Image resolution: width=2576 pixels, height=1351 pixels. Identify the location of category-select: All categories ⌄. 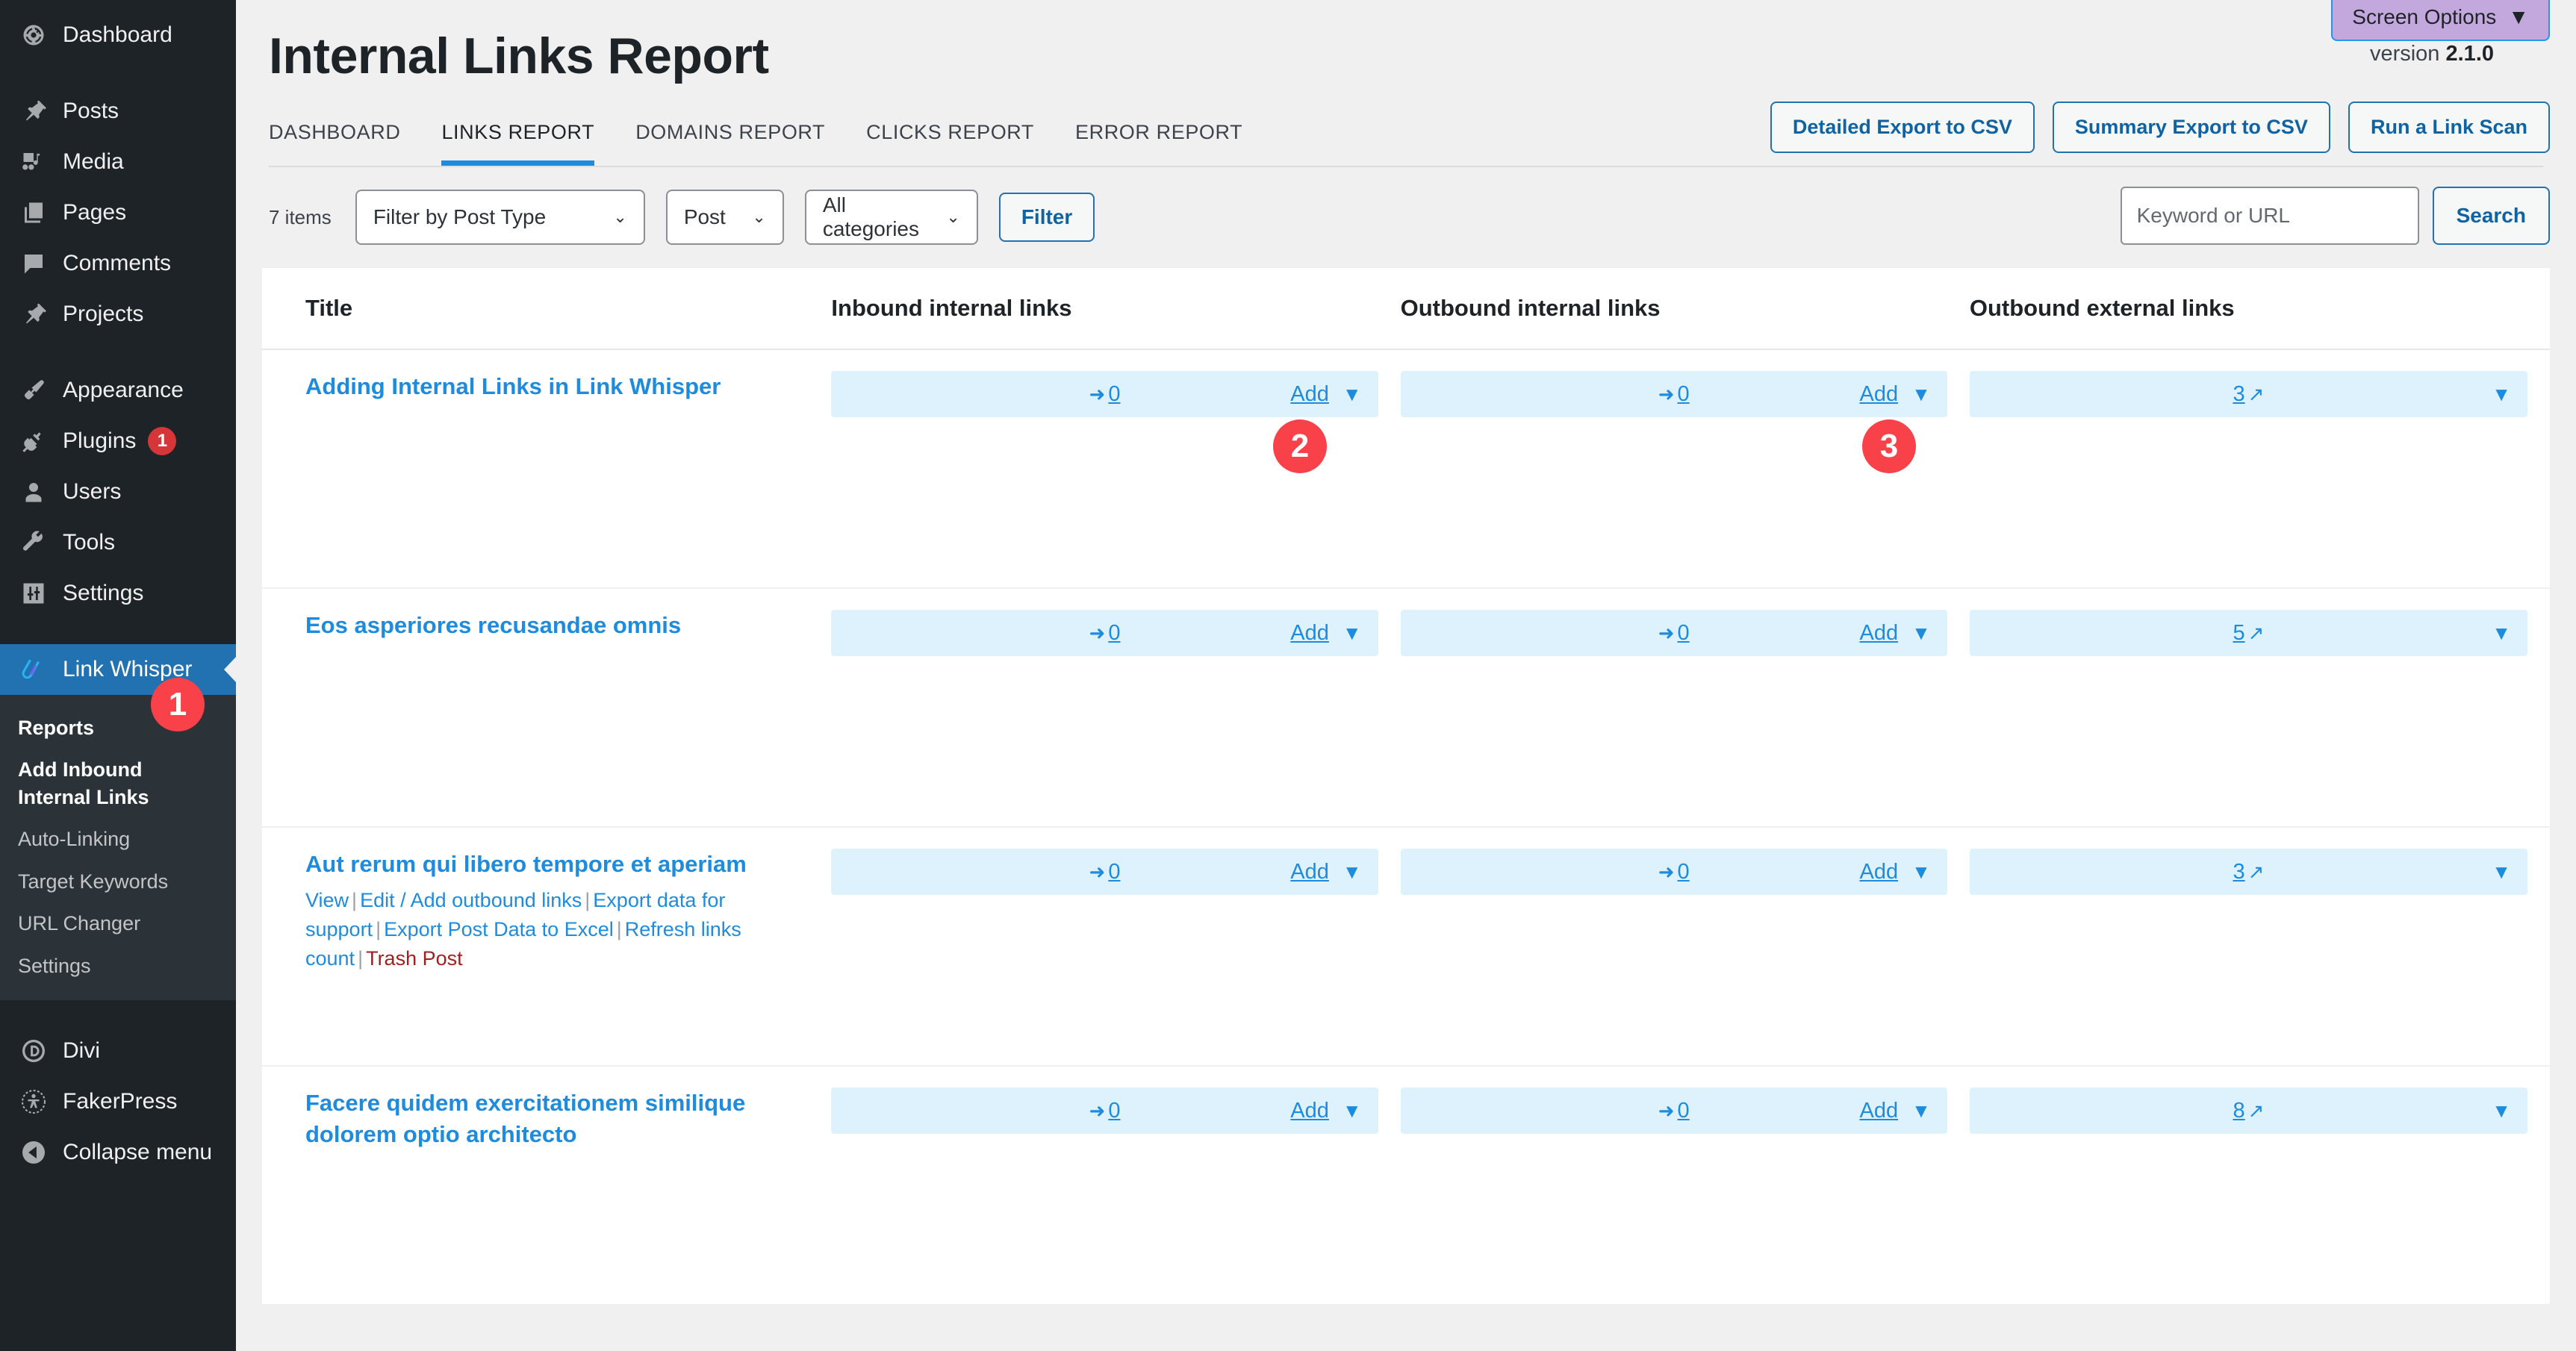
(891, 217).